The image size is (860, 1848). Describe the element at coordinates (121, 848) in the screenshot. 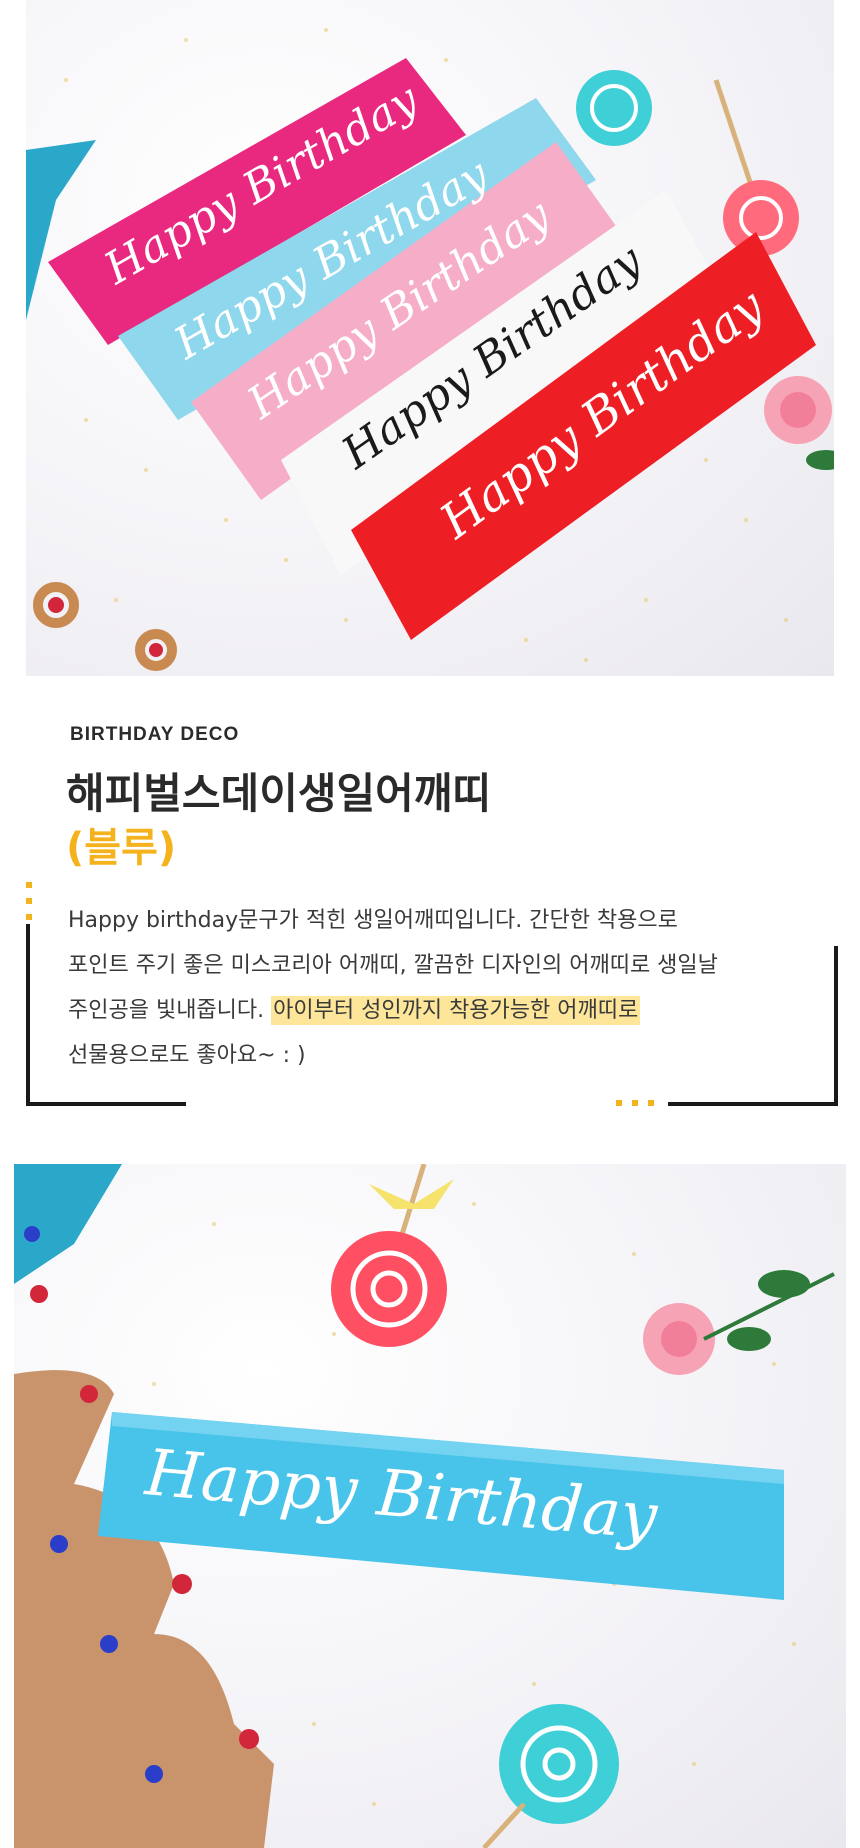

I see `product-color-variant: (블루)` at that location.